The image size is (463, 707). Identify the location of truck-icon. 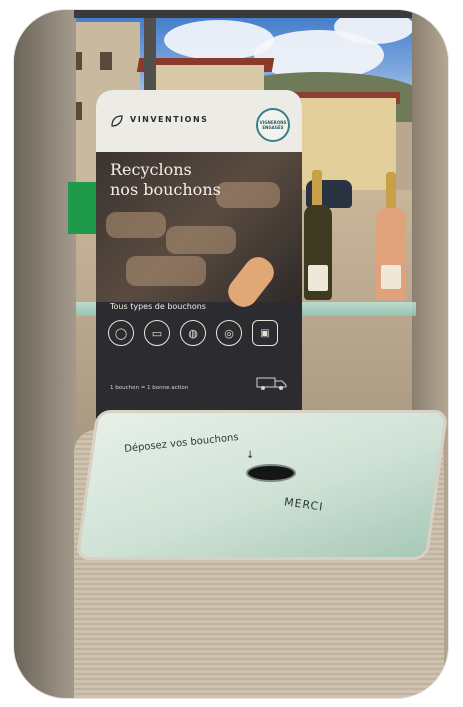
(271, 383).